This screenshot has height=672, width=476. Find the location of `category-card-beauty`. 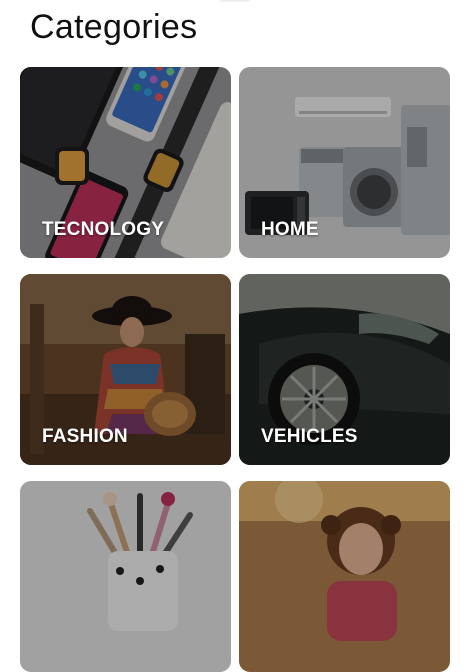

category-card-beauty is located at coordinates (125, 576).